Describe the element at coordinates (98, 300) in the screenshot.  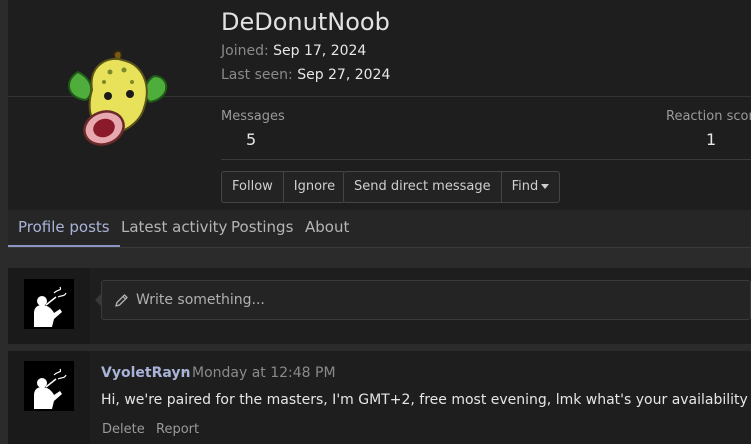
I see `input-pointer` at that location.